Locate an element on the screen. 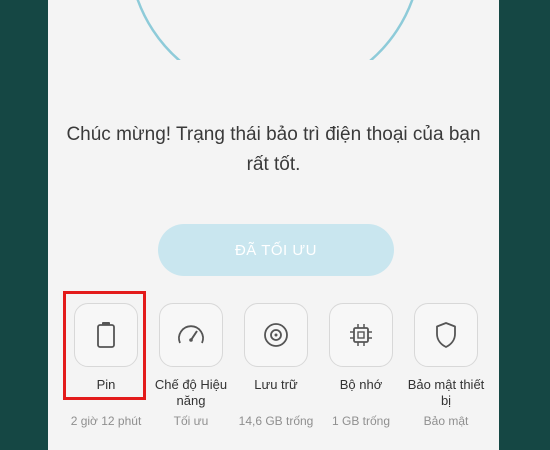  feature-battery-status: 2 giờ 12 phút is located at coordinates (106, 421).